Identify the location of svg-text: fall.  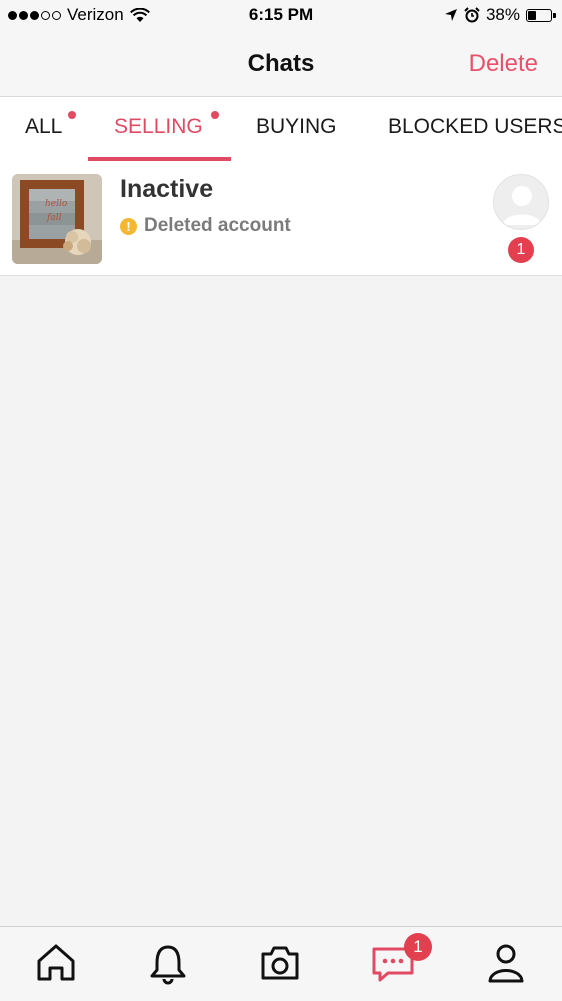
(54, 218).